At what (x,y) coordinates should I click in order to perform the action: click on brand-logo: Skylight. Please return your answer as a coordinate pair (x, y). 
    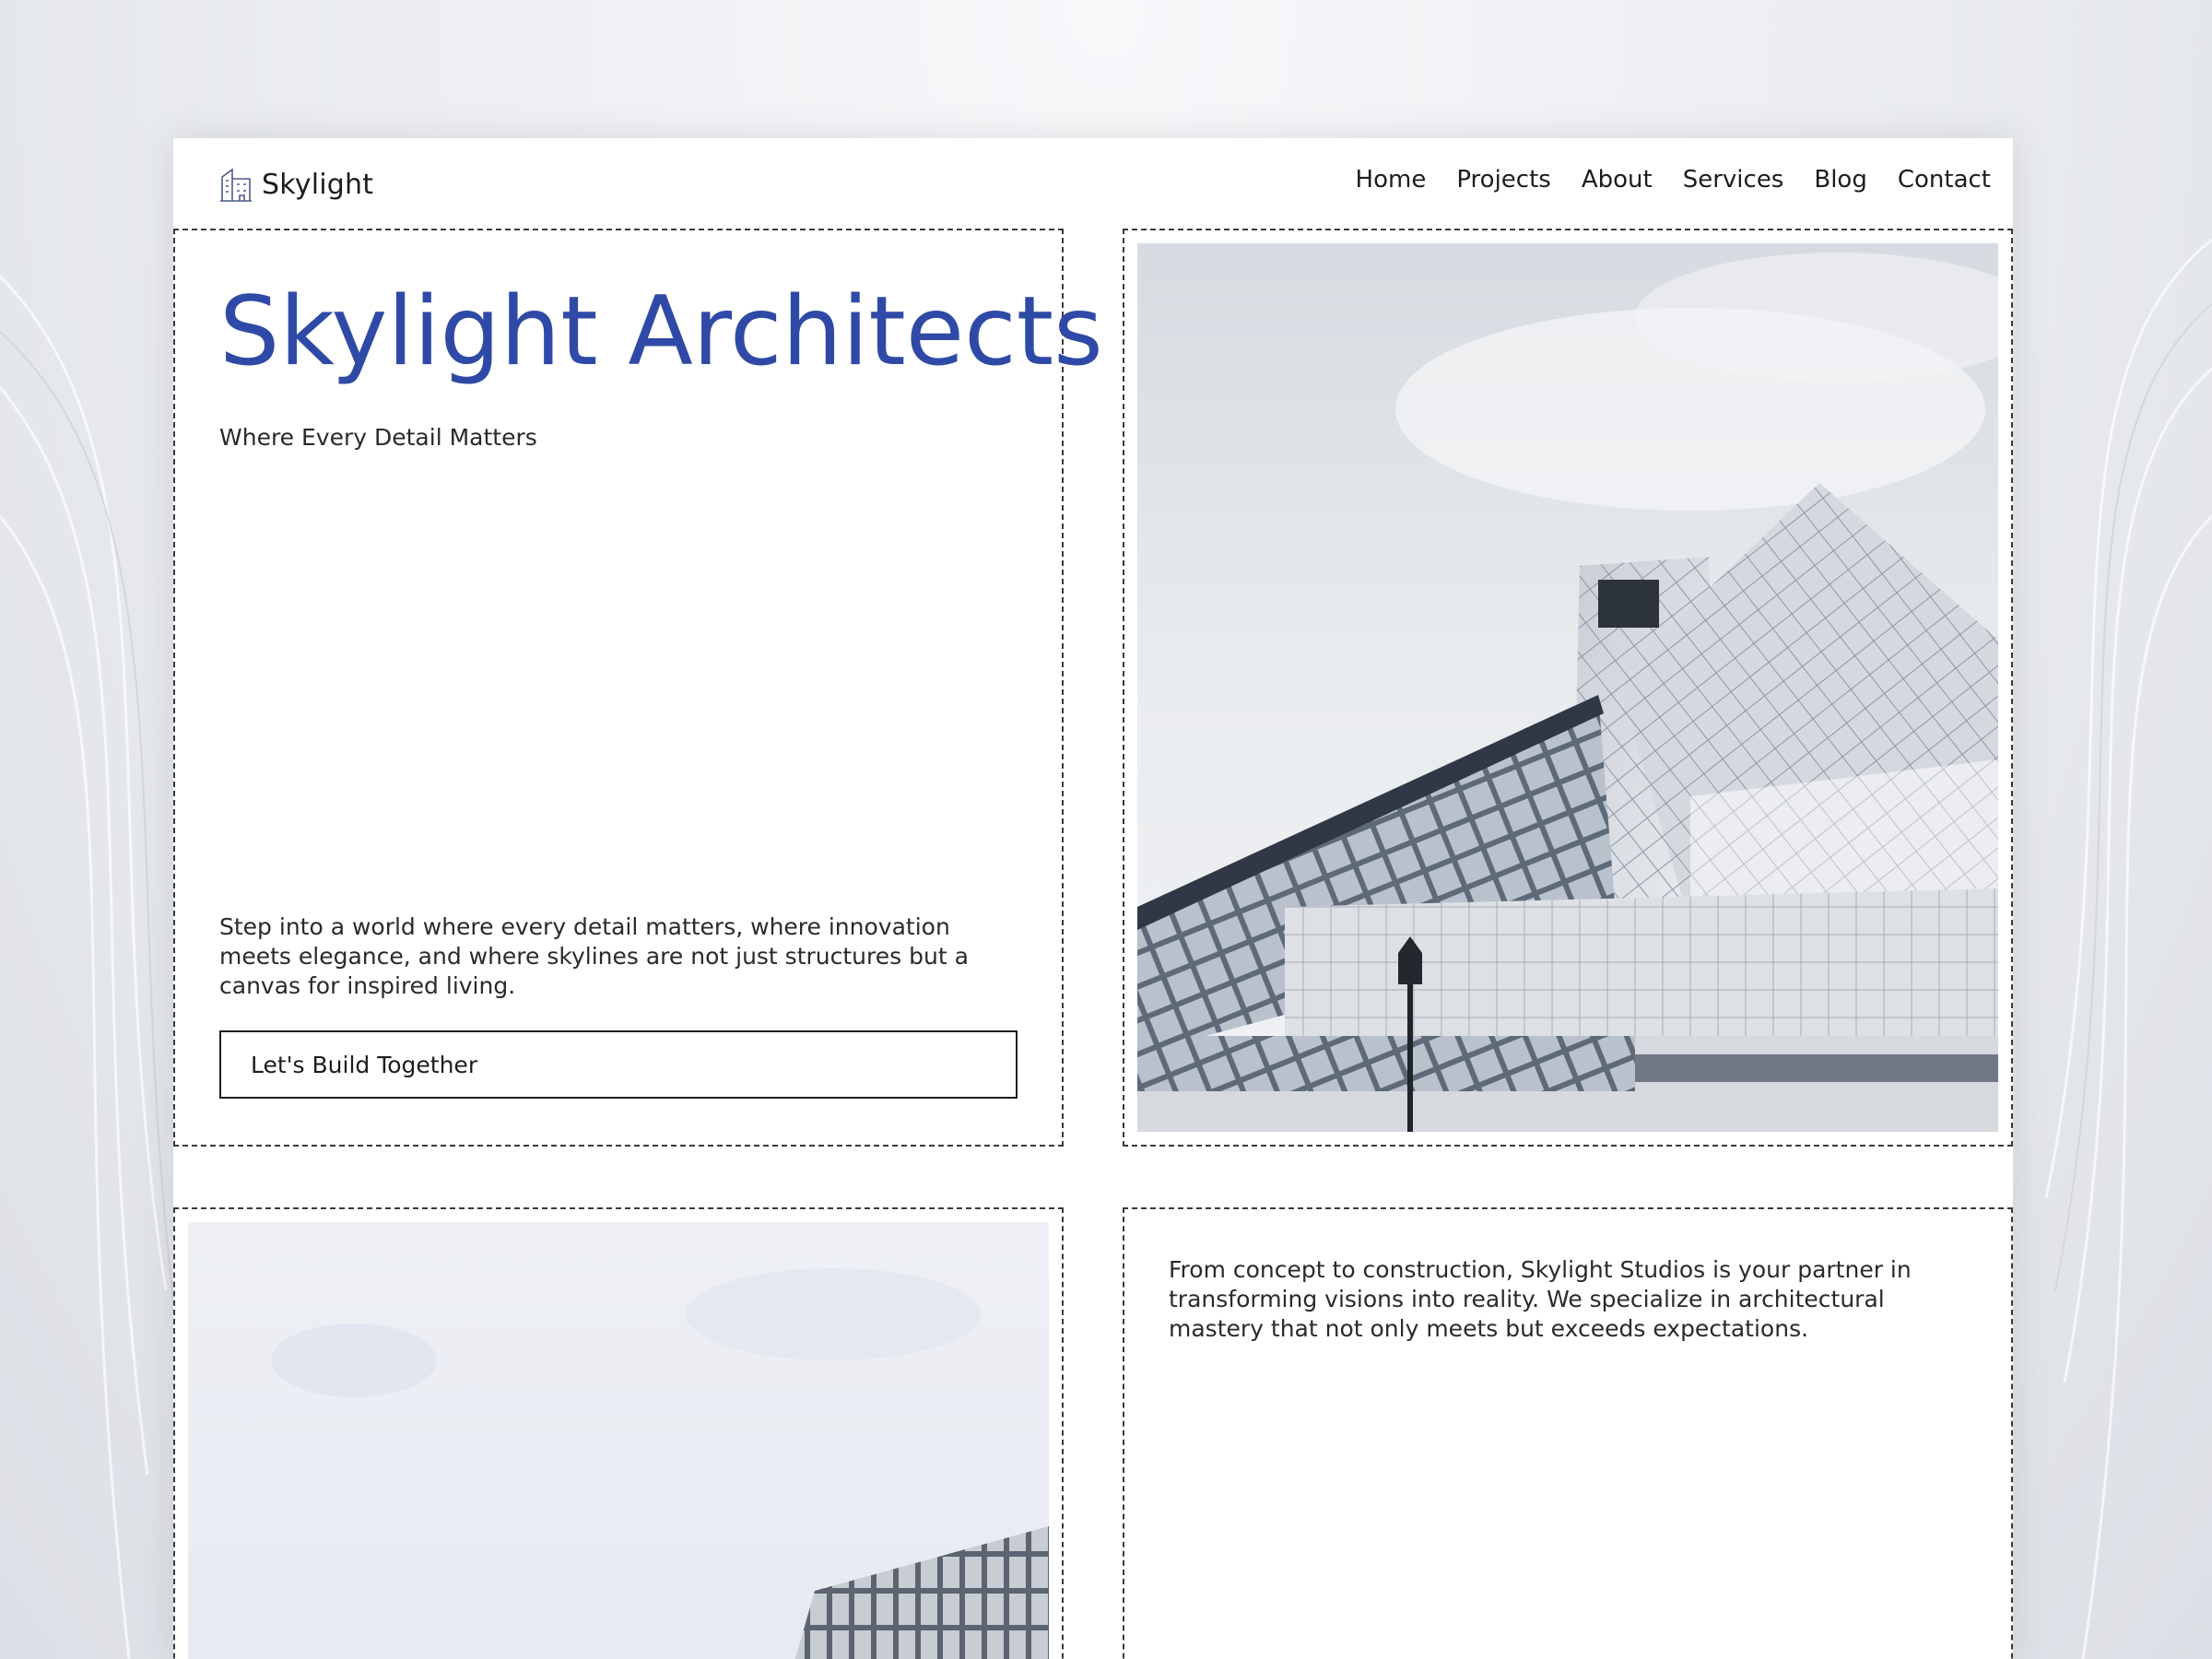
    Looking at the image, I should click on (296, 184).